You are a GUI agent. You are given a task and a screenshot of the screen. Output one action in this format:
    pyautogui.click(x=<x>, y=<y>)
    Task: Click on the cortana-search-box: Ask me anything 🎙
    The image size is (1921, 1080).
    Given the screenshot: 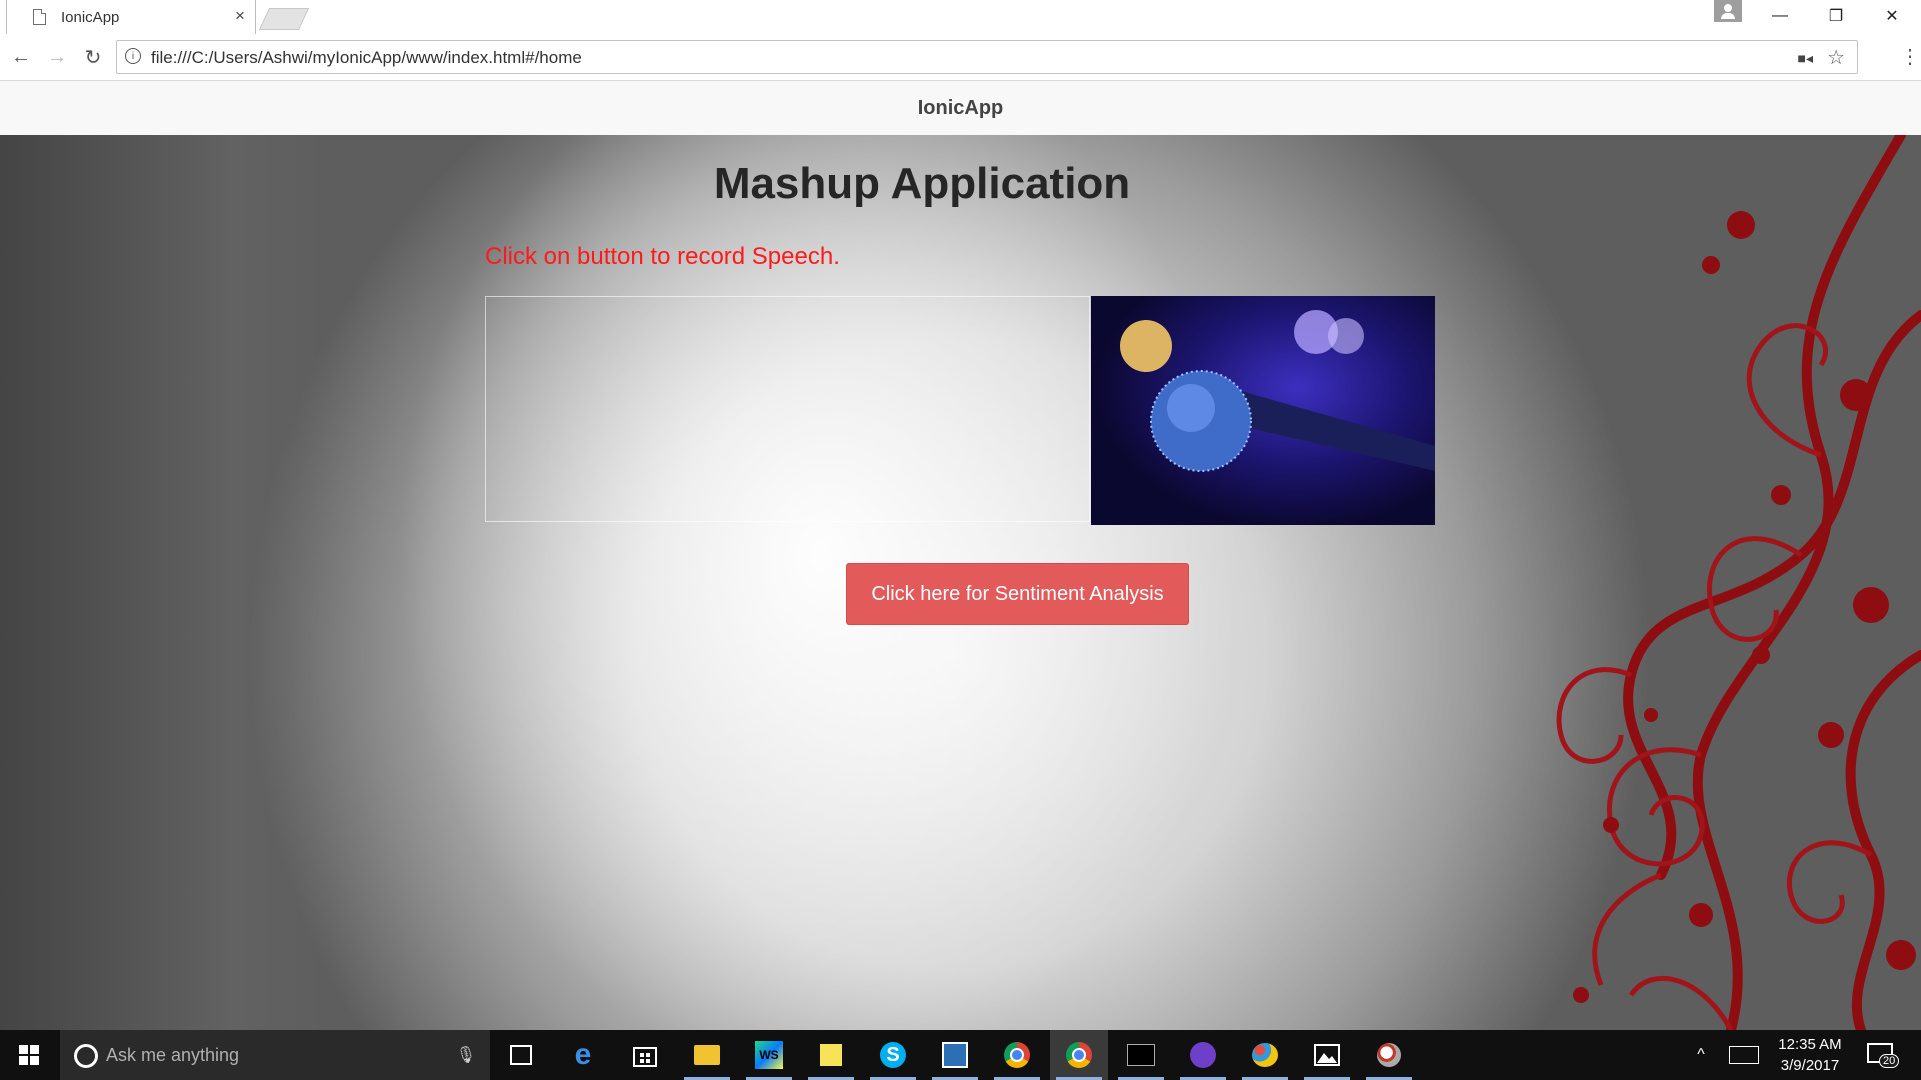 What is the action you would take?
    pyautogui.click(x=275, y=1055)
    